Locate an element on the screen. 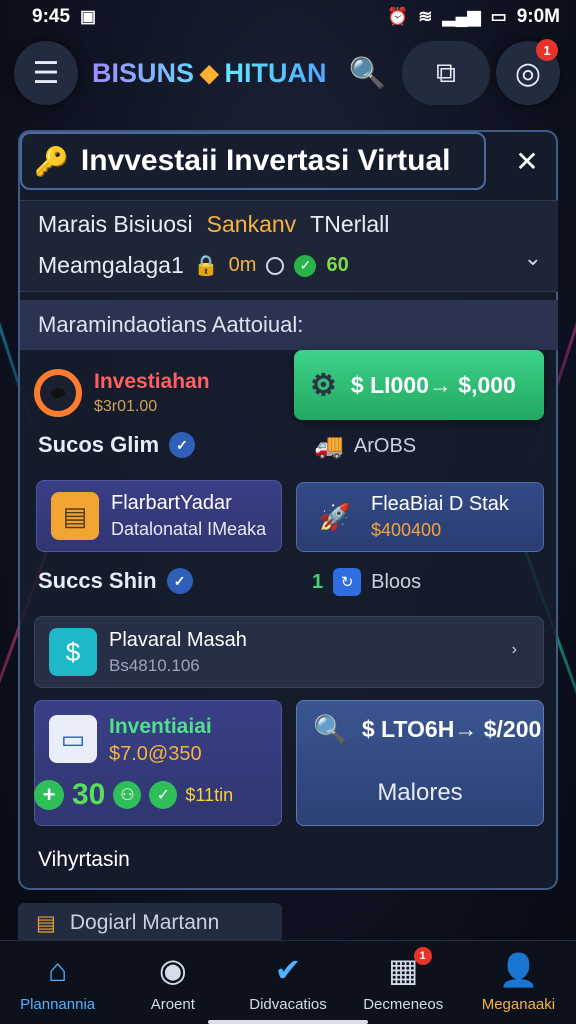 Image resolution: width=576 pixels, height=1024 pixels. close-button: ✕ is located at coordinates (527, 161).